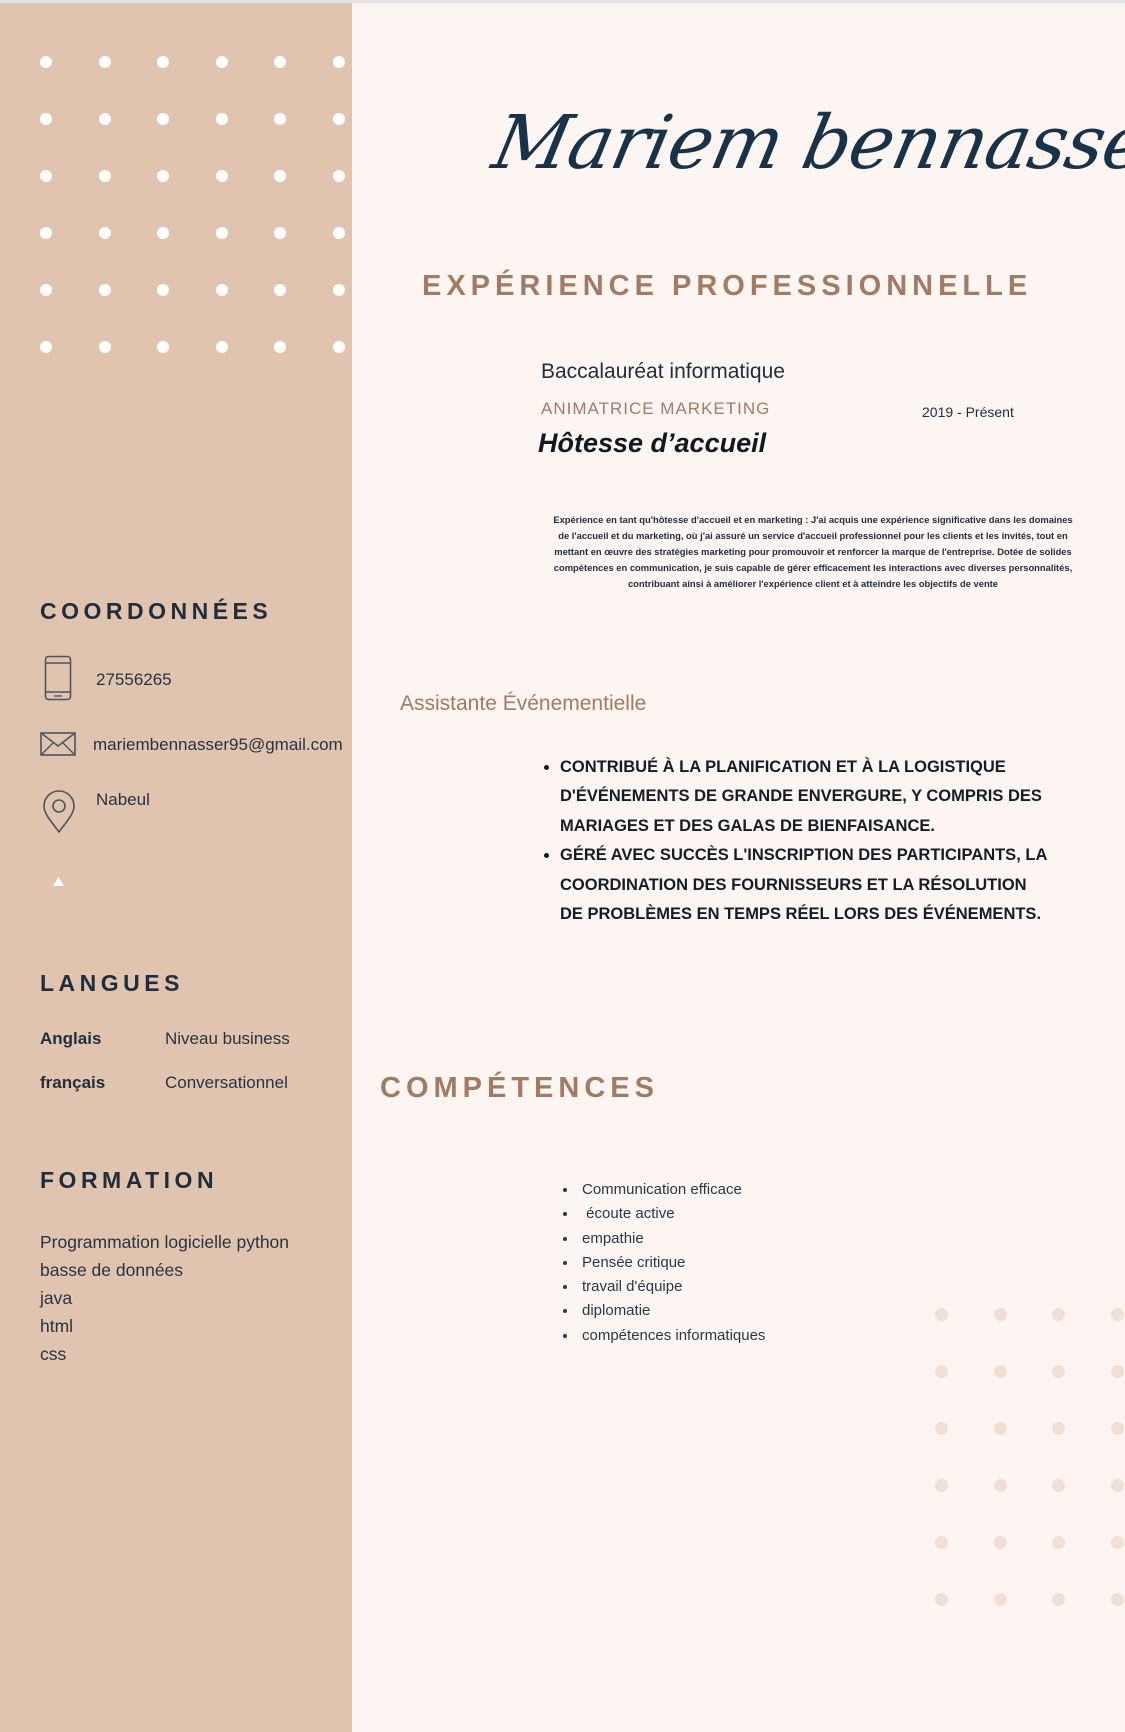 Image resolution: width=1125 pixels, height=1732 pixels. What do you see at coordinates (112, 983) in the screenshot?
I see `languages-heading: LANGUES` at bounding box center [112, 983].